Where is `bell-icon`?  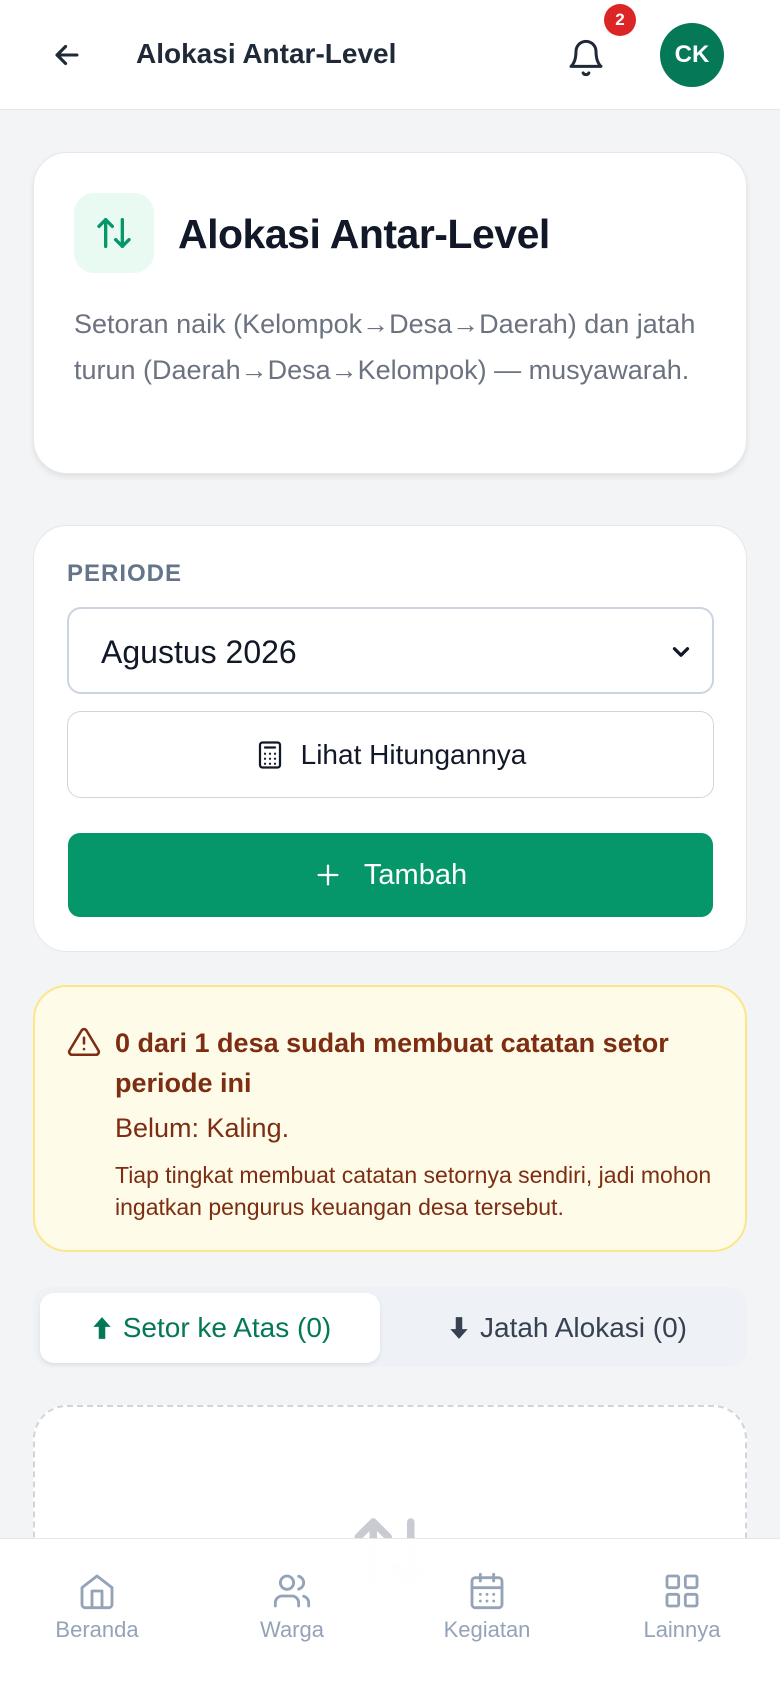 bell-icon is located at coordinates (586, 58).